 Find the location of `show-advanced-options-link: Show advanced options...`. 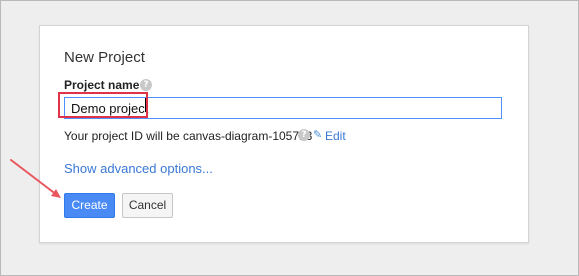

show-advanced-options-link: Show advanced options... is located at coordinates (138, 168).